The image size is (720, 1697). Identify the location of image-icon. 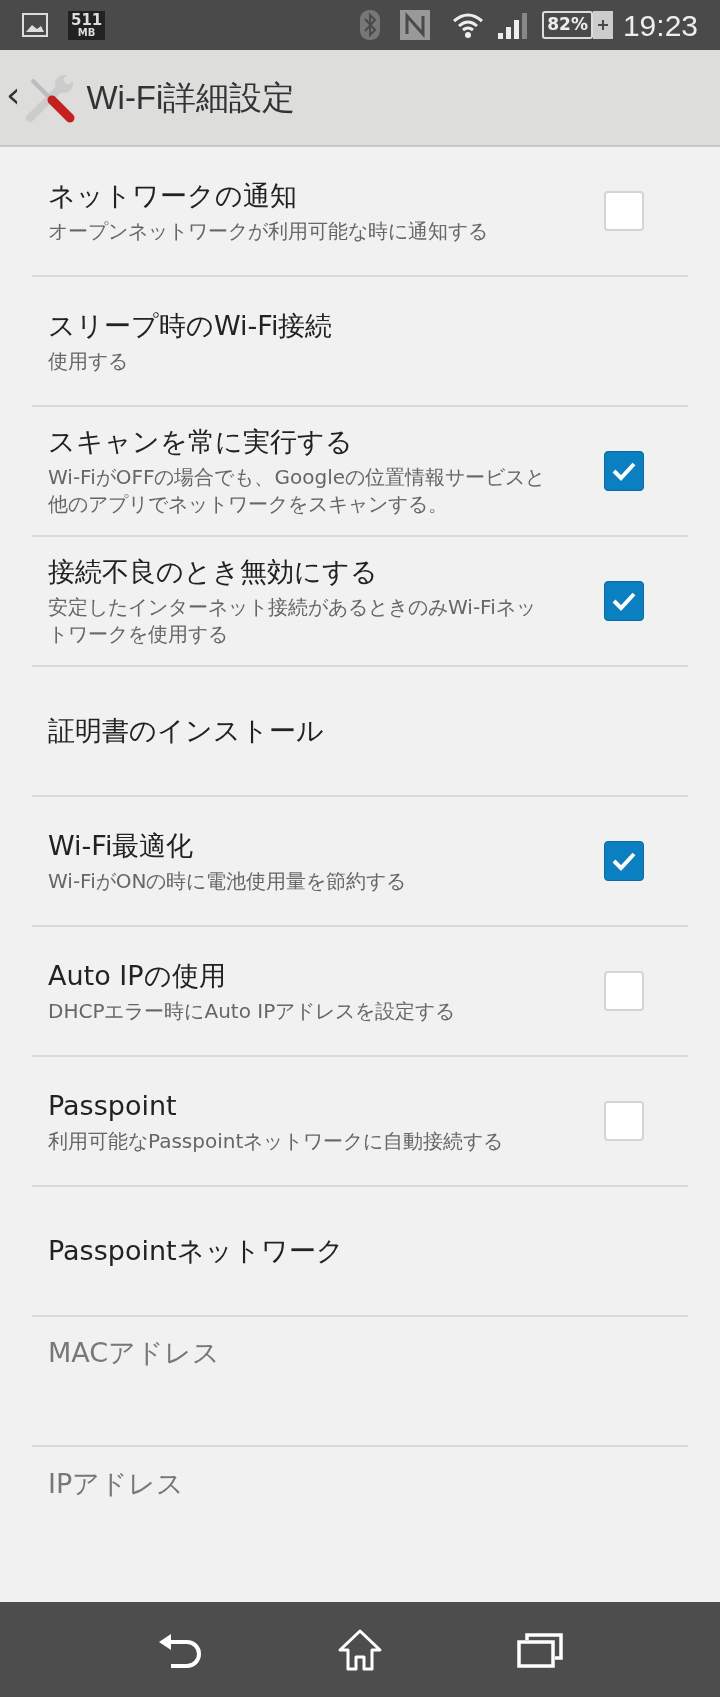
(35, 25).